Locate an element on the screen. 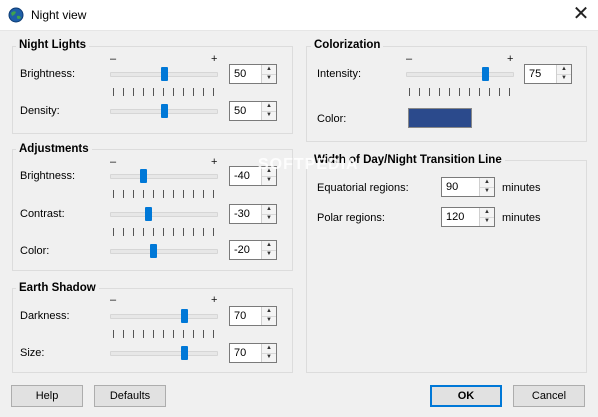 The image size is (598, 417). adjustments-color-slider is located at coordinates (164, 251).